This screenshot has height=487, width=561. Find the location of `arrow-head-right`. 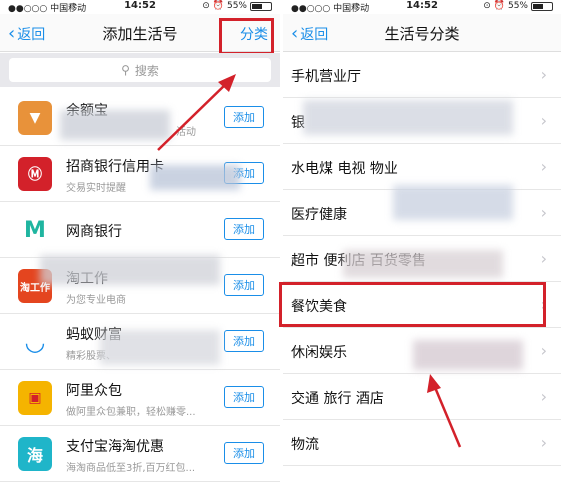

arrow-head-right is located at coordinates (434, 383).